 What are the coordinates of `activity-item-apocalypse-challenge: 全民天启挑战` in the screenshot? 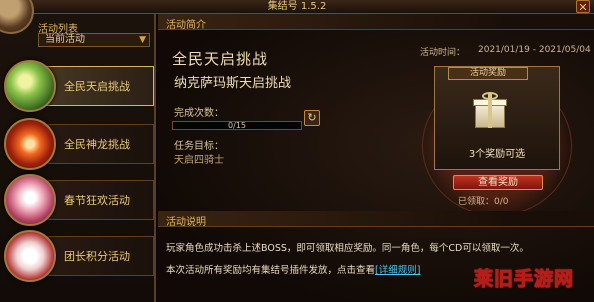 It's located at (79, 86).